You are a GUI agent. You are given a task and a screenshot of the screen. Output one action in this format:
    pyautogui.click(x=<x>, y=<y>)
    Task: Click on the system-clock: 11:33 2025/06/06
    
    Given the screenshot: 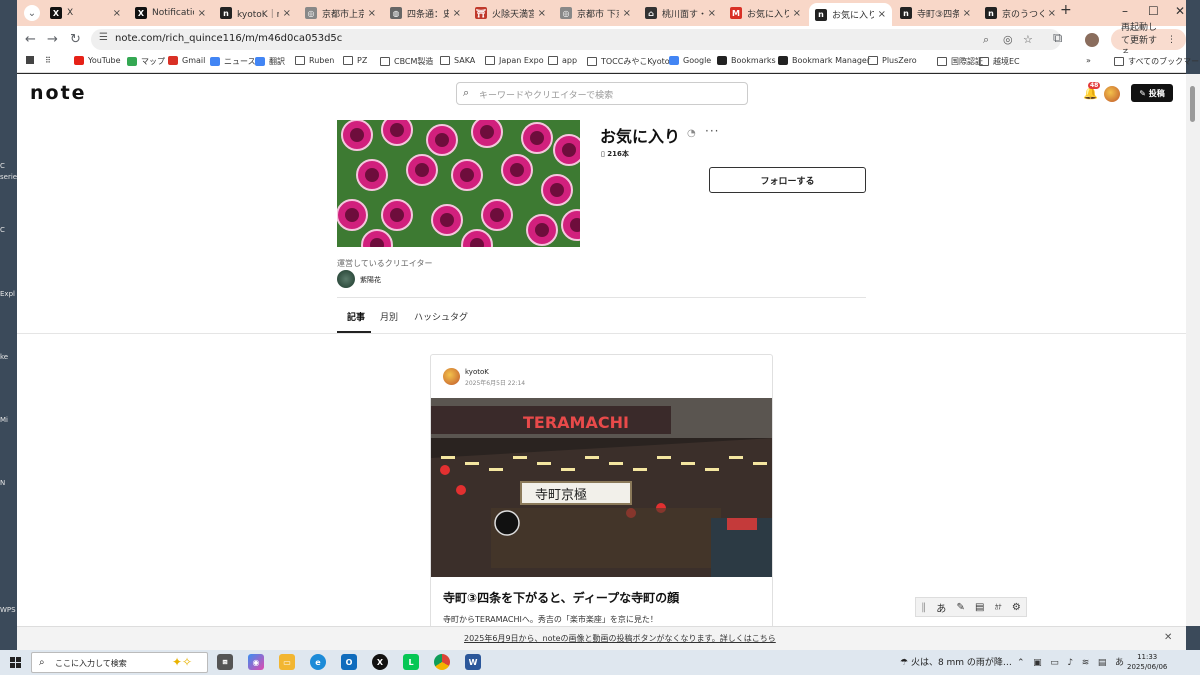 What is the action you would take?
    pyautogui.click(x=1147, y=662)
    